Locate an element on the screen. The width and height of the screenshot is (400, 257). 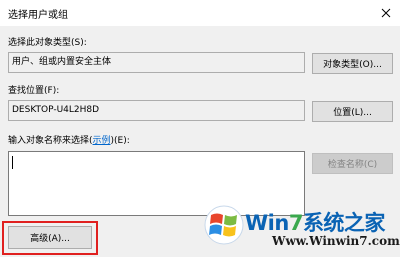
close-icon is located at coordinates (386, 13).